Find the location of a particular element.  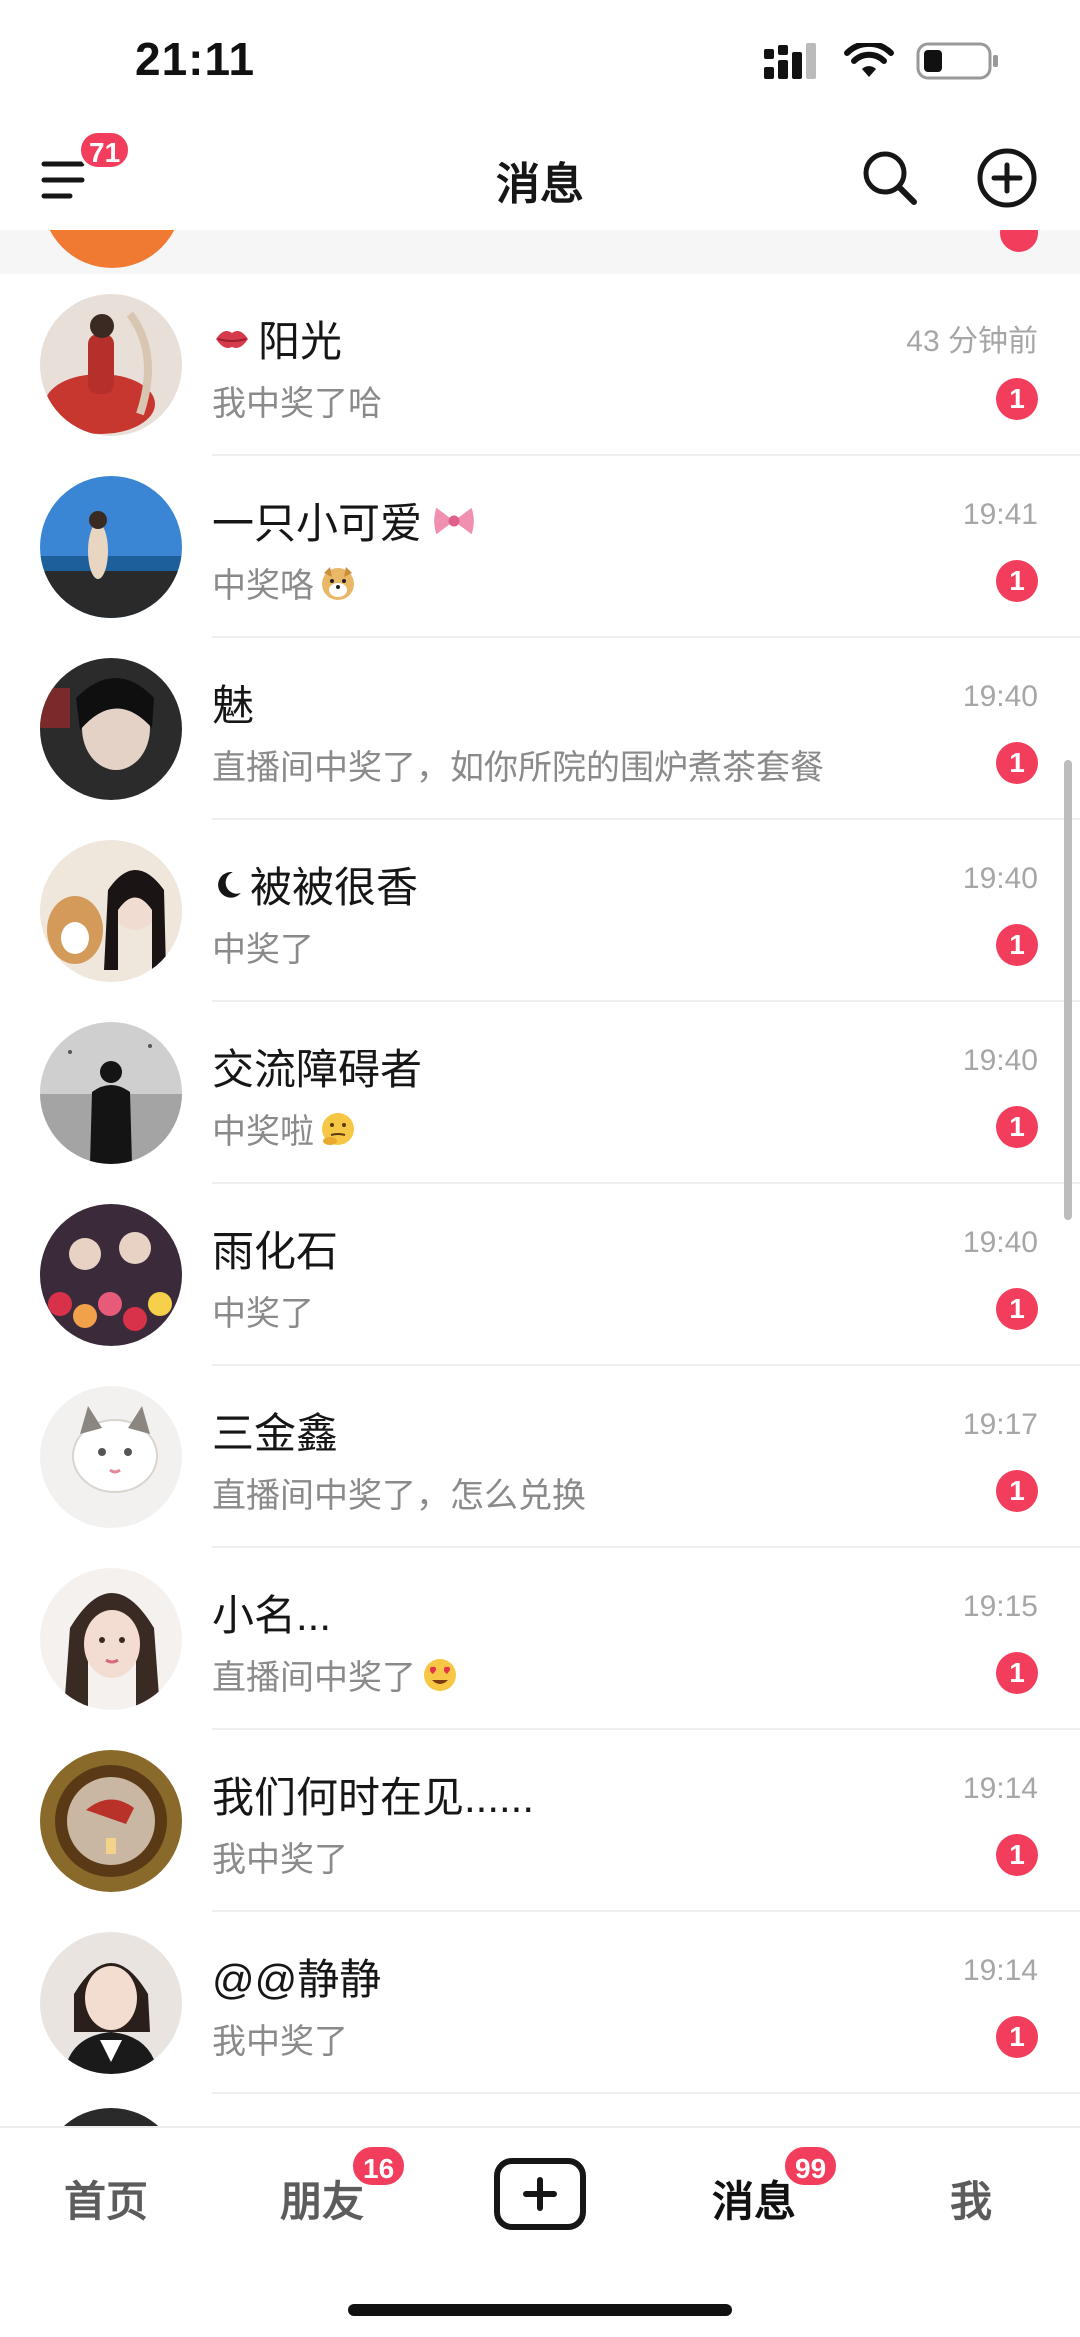

tab-home: 首页 is located at coordinates (106, 2198).